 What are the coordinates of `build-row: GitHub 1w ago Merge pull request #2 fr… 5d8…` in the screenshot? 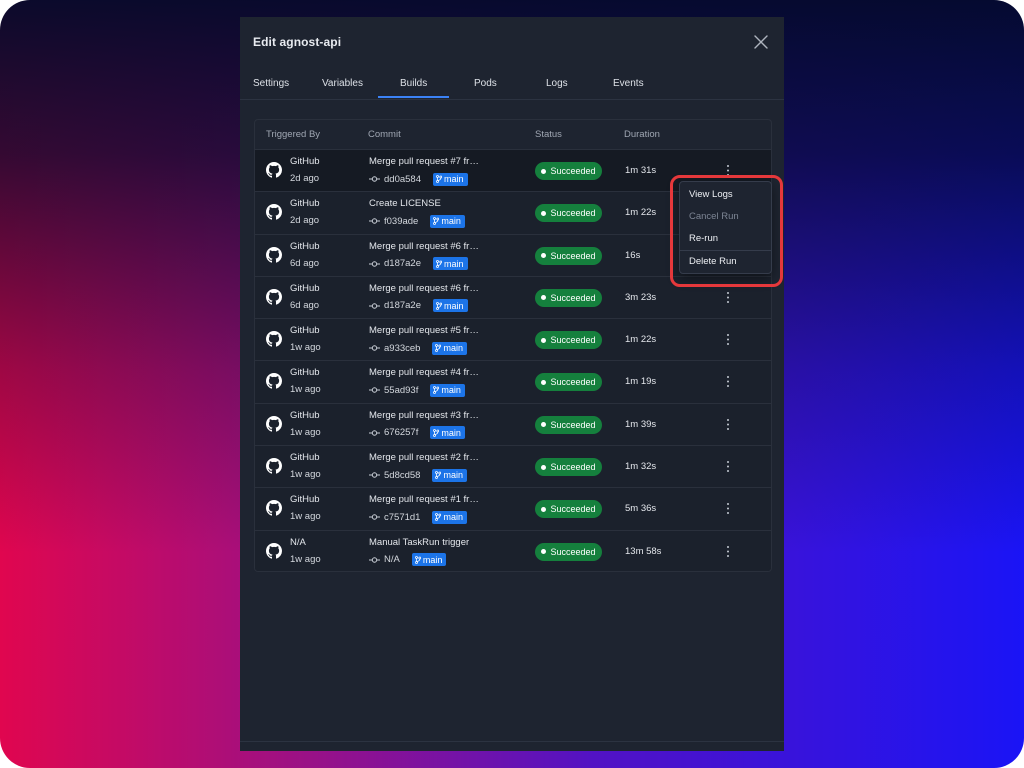 It's located at (513, 466).